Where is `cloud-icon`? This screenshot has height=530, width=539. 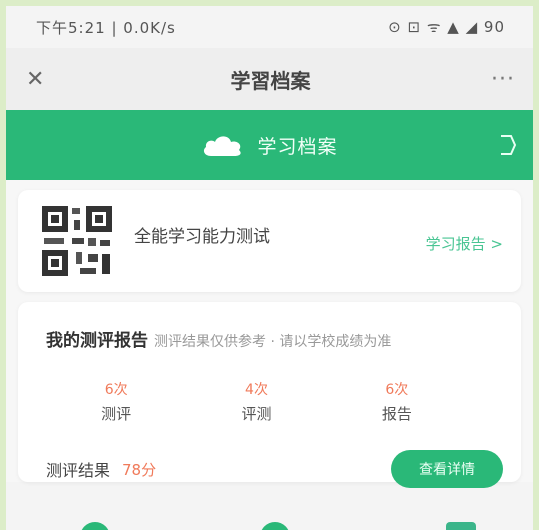 cloud-icon is located at coordinates (223, 146).